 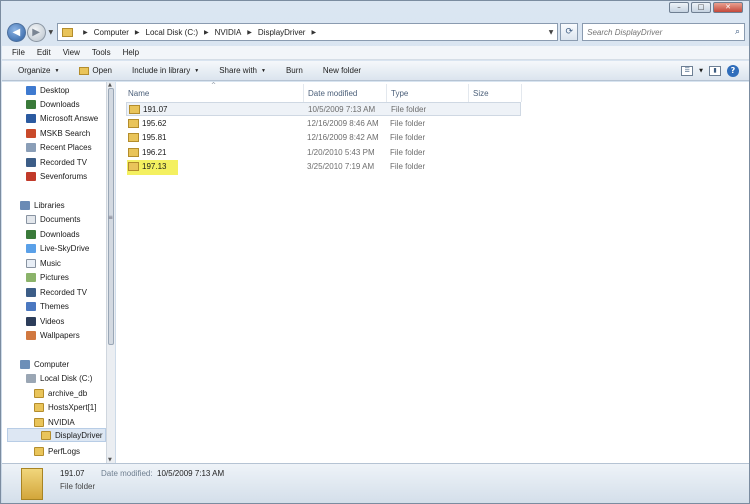 I want to click on documents-icon, so click(x=31, y=219).